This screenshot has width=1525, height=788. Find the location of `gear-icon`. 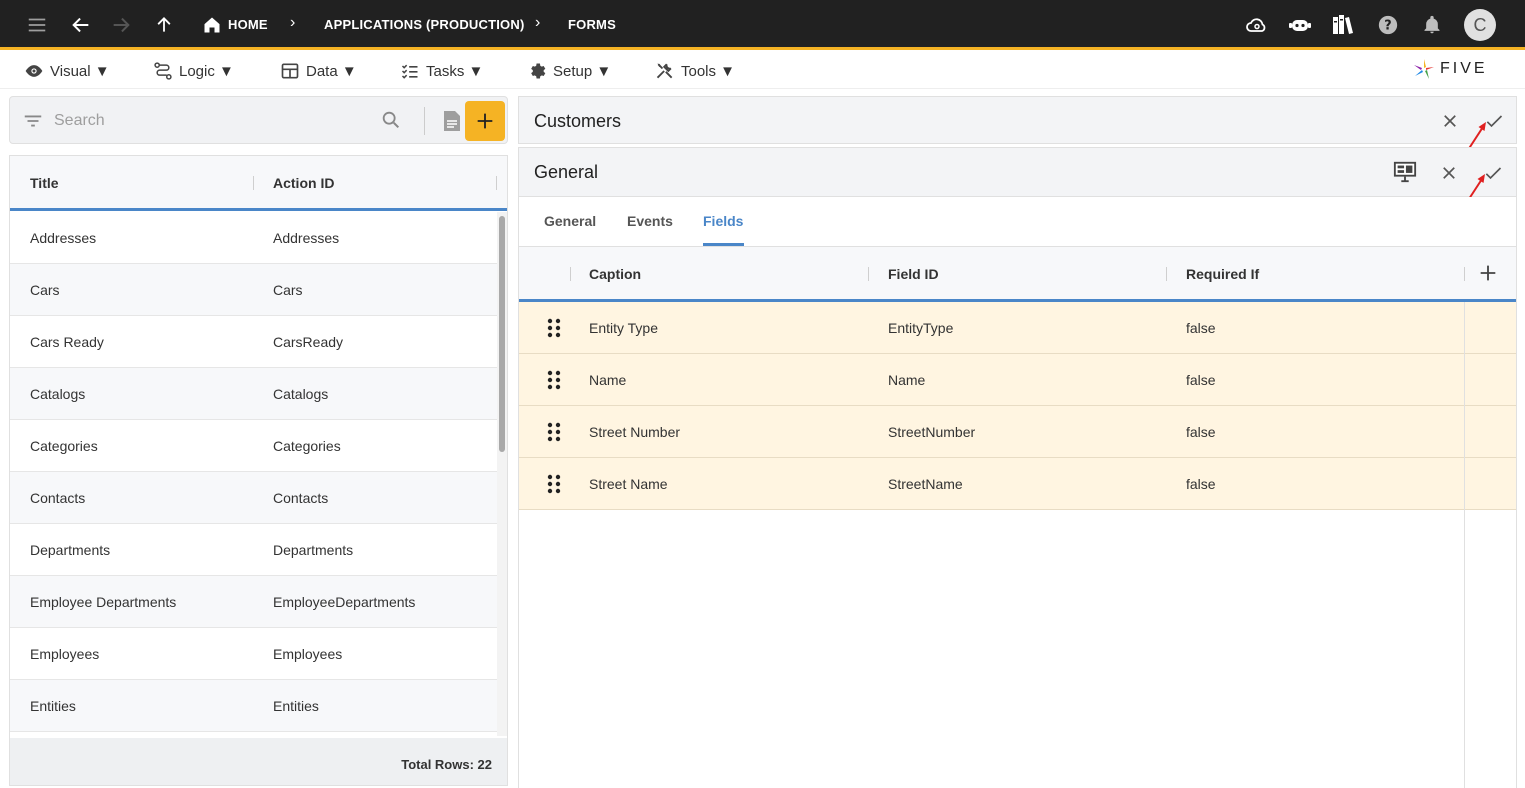

gear-icon is located at coordinates (538, 71).